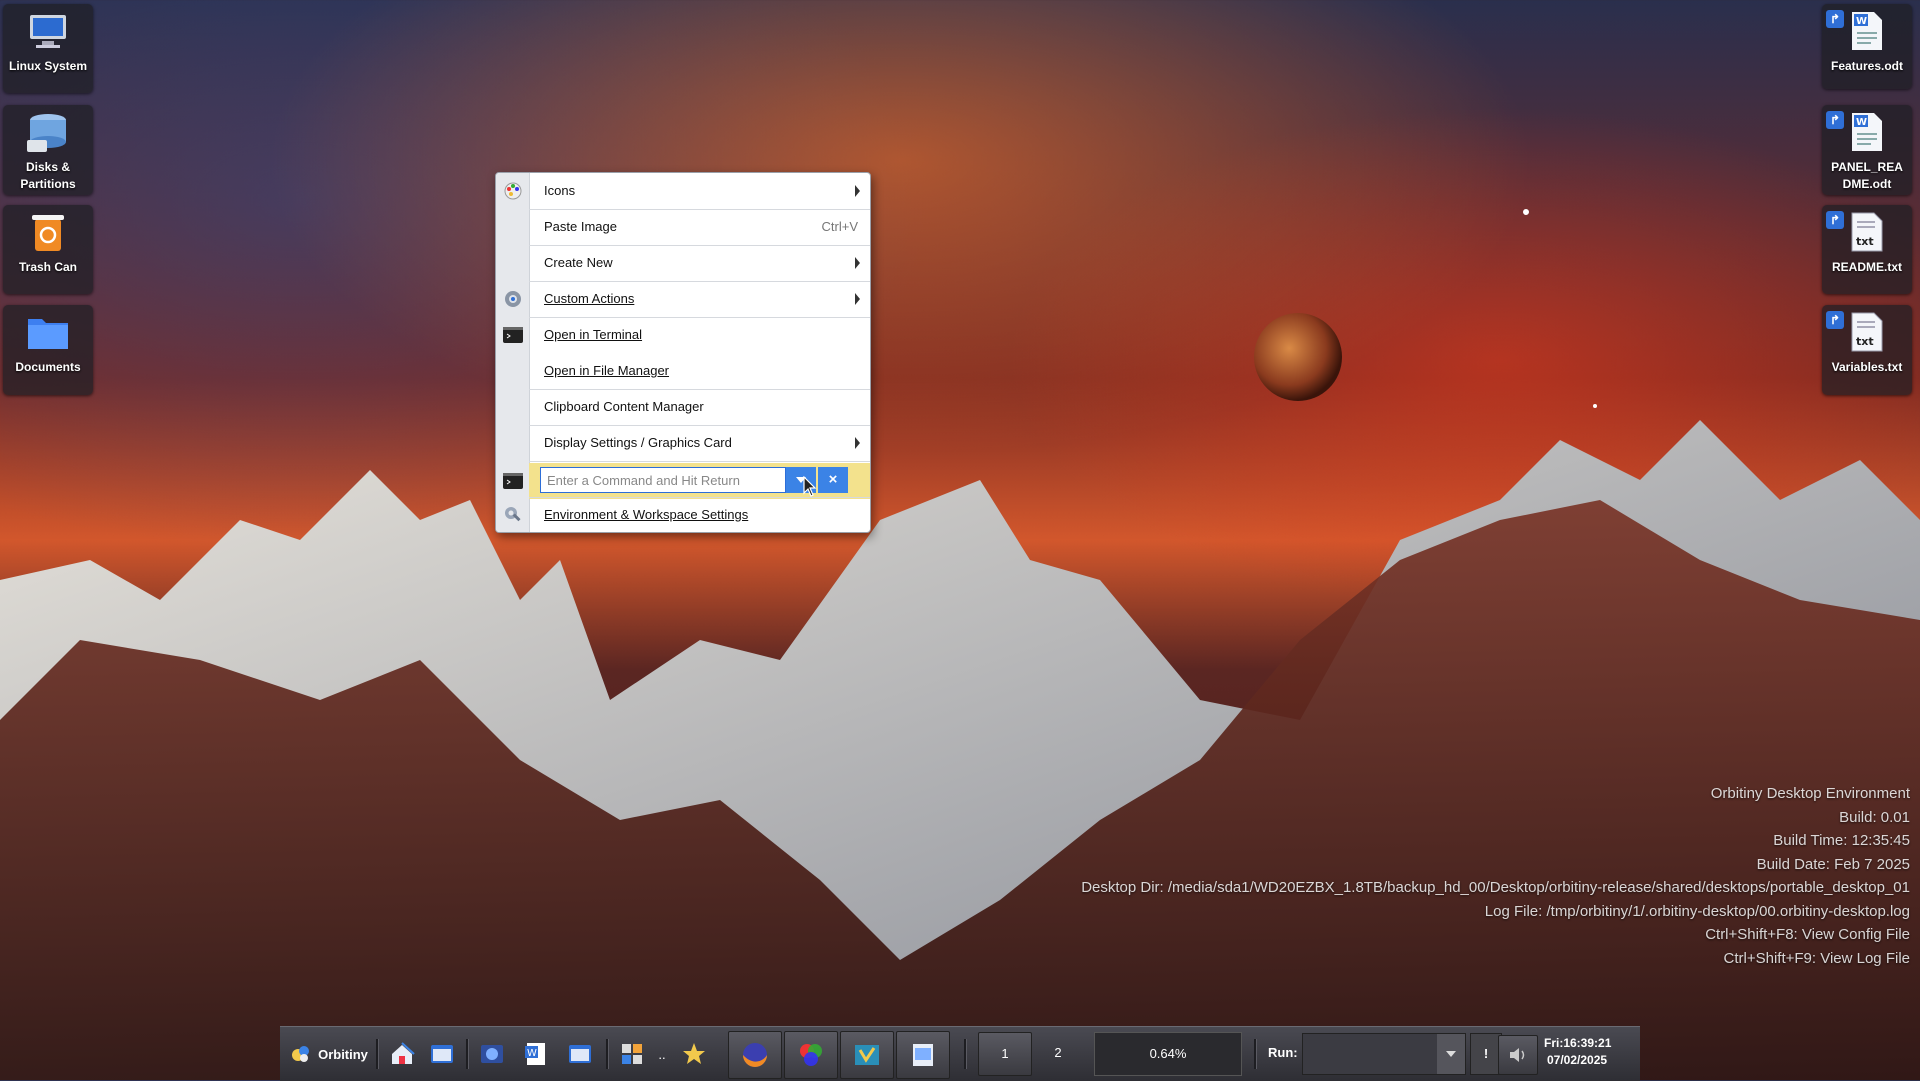 The height and width of the screenshot is (1081, 1920). What do you see at coordinates (593, 334) in the screenshot?
I see `menu-item-label: Open in Terminal` at bounding box center [593, 334].